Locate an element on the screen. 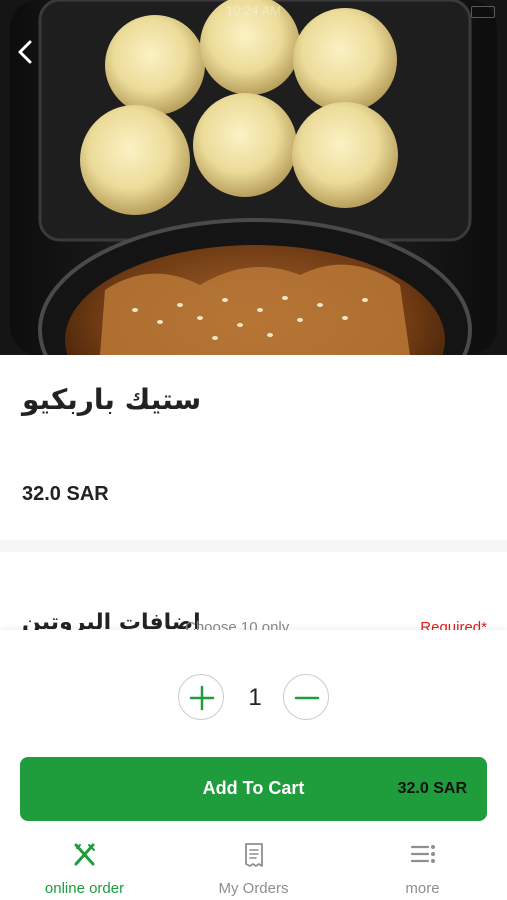  plus-icon is located at coordinates (202, 698).